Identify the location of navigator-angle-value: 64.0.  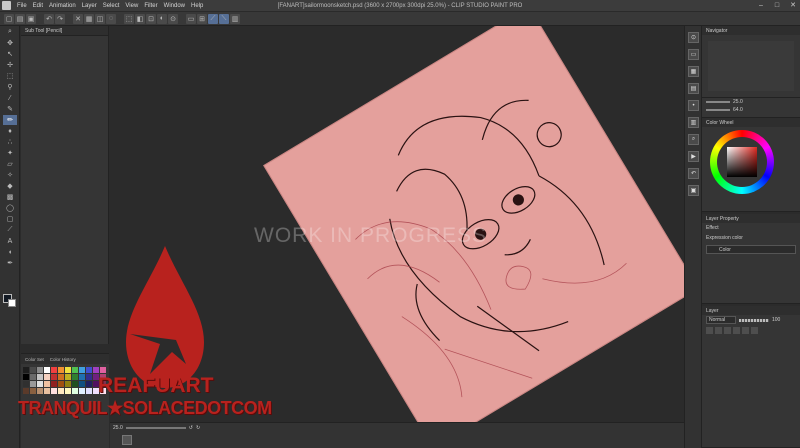
(738, 110).